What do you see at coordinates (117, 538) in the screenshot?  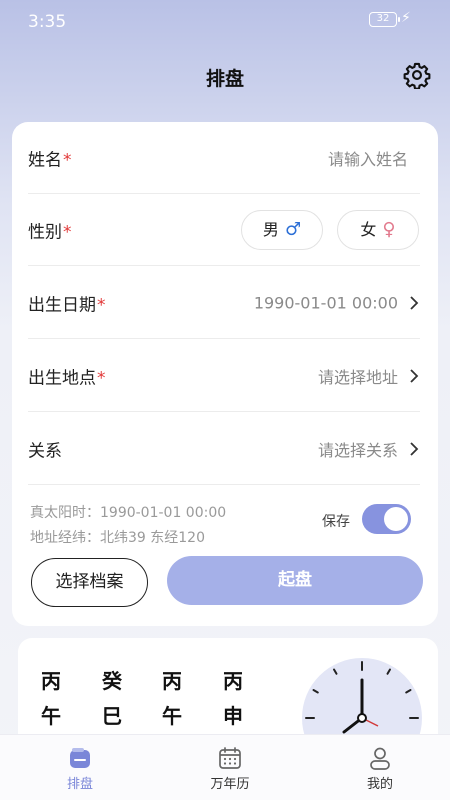 I see `coordinates: 地址经纬：北纬39 东经120` at bounding box center [117, 538].